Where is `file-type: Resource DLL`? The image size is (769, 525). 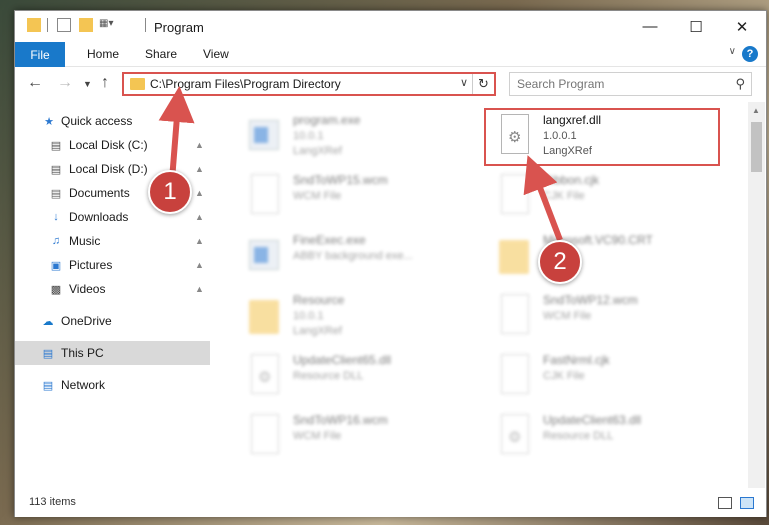
file-type: Resource DLL is located at coordinates (578, 436).